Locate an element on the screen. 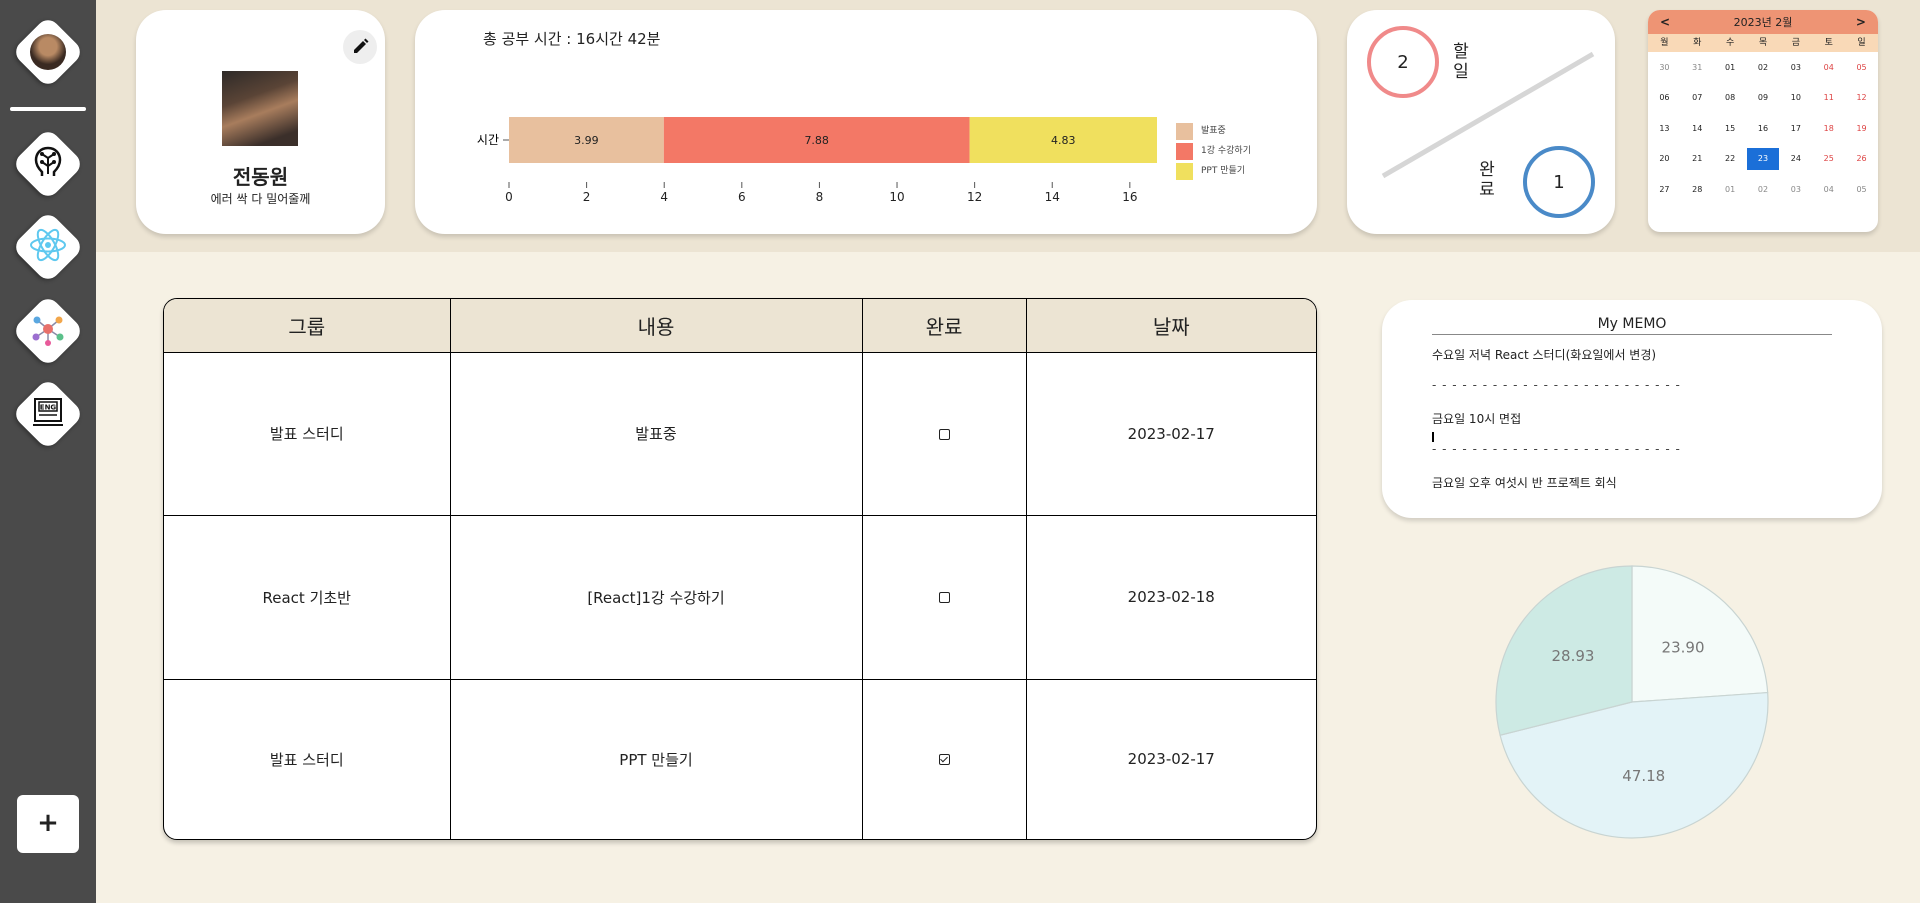  calendar-day: 15 is located at coordinates (1730, 128).